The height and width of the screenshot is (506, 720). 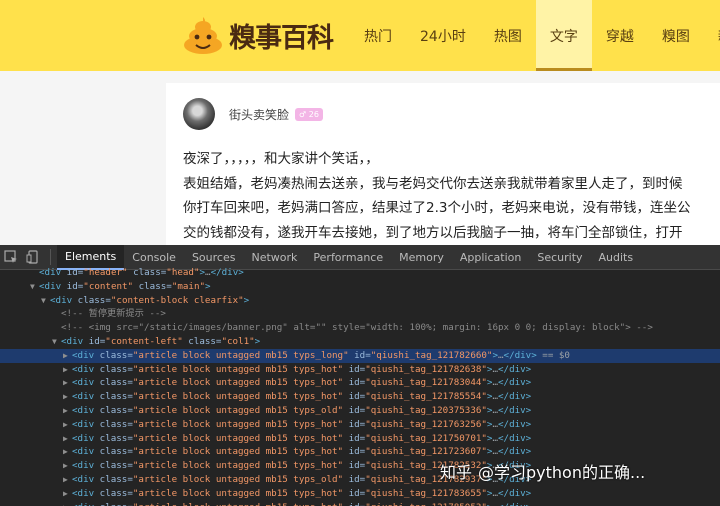 What do you see at coordinates (360, 342) in the screenshot?
I see `dom-node: ▼ <div id="content-left" class="col1">` at bounding box center [360, 342].